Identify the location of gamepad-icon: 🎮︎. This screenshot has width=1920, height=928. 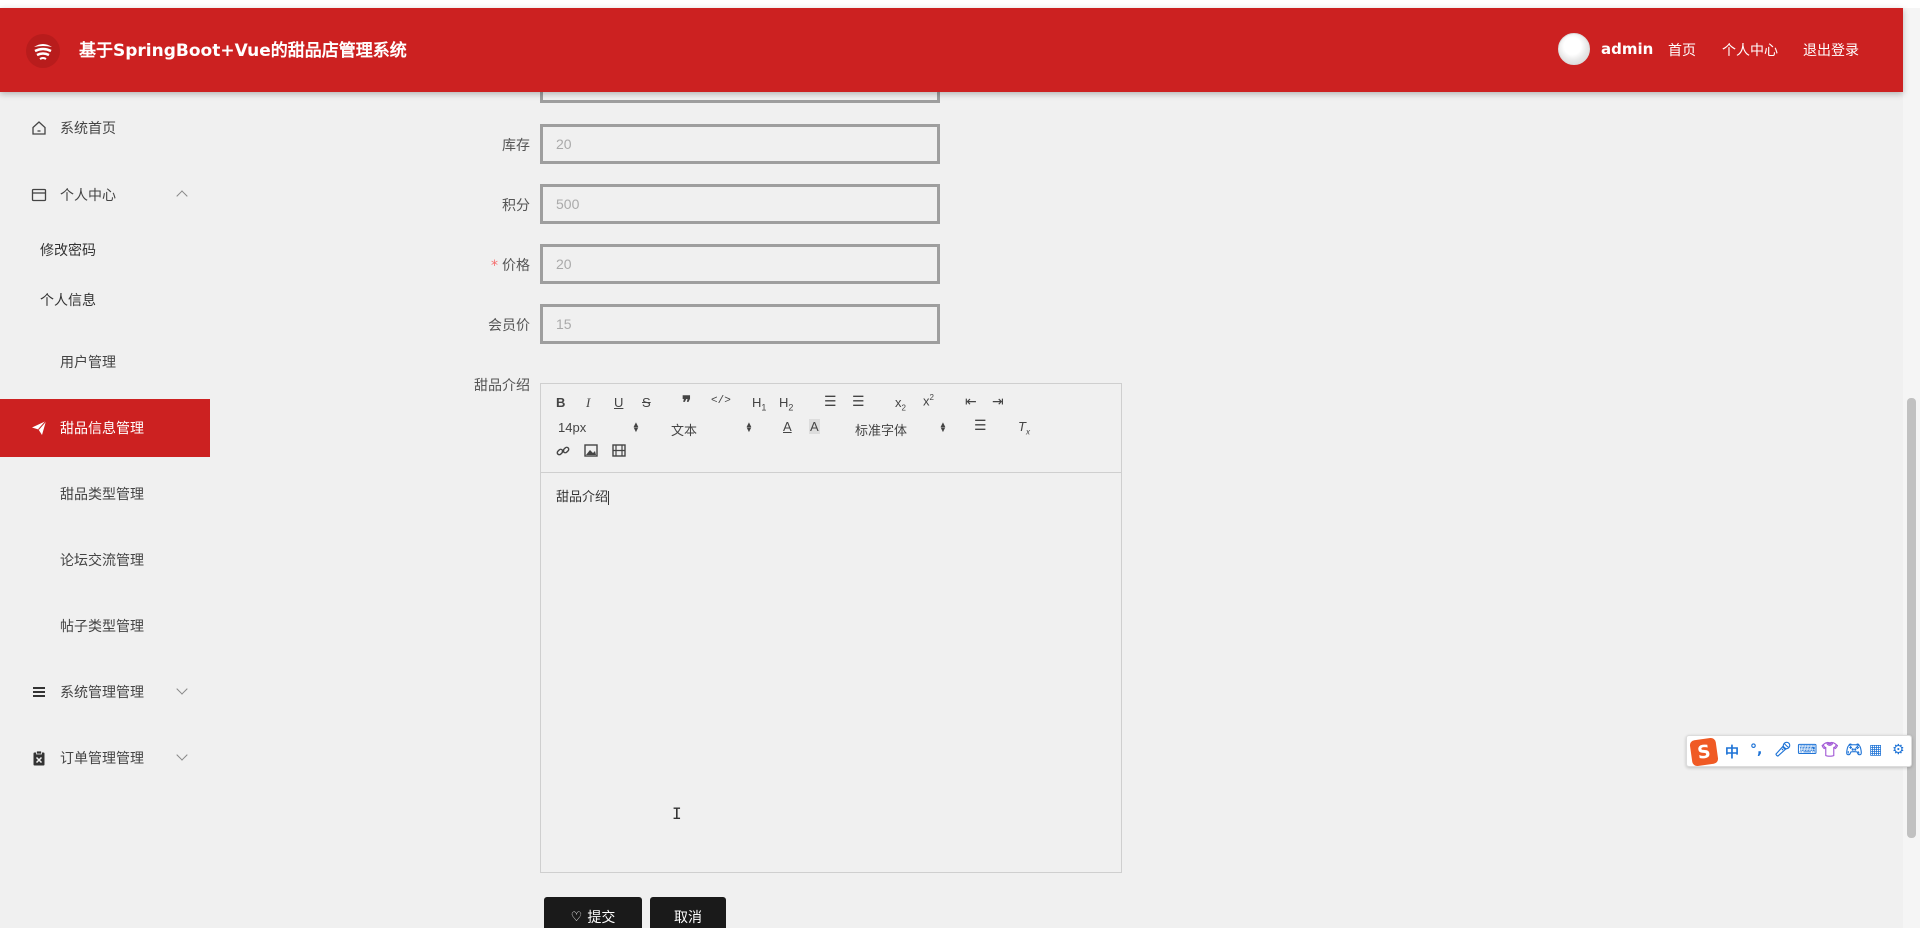
(1854, 750).